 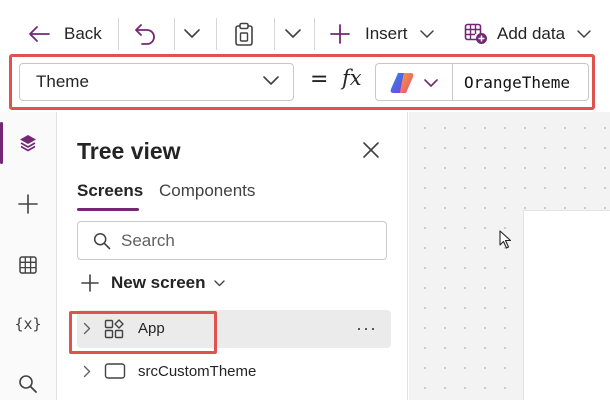 I want to click on back-label: Back, so click(x=83, y=33).